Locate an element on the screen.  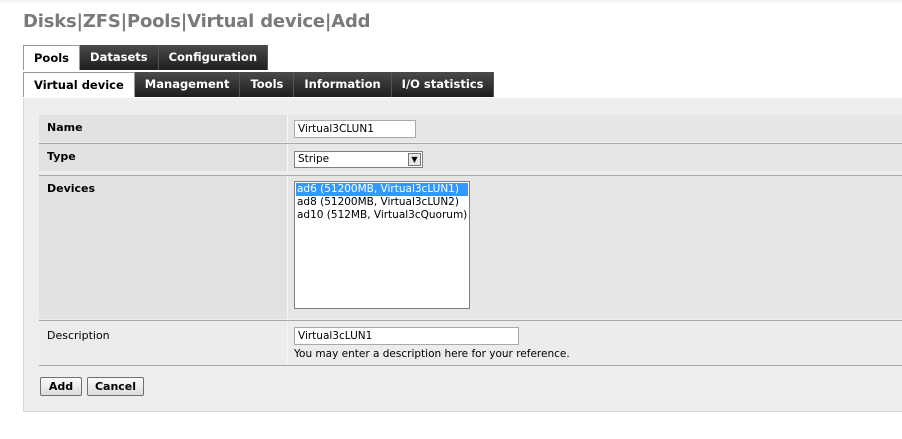
type-select: Stripe ▼ is located at coordinates (358, 159).